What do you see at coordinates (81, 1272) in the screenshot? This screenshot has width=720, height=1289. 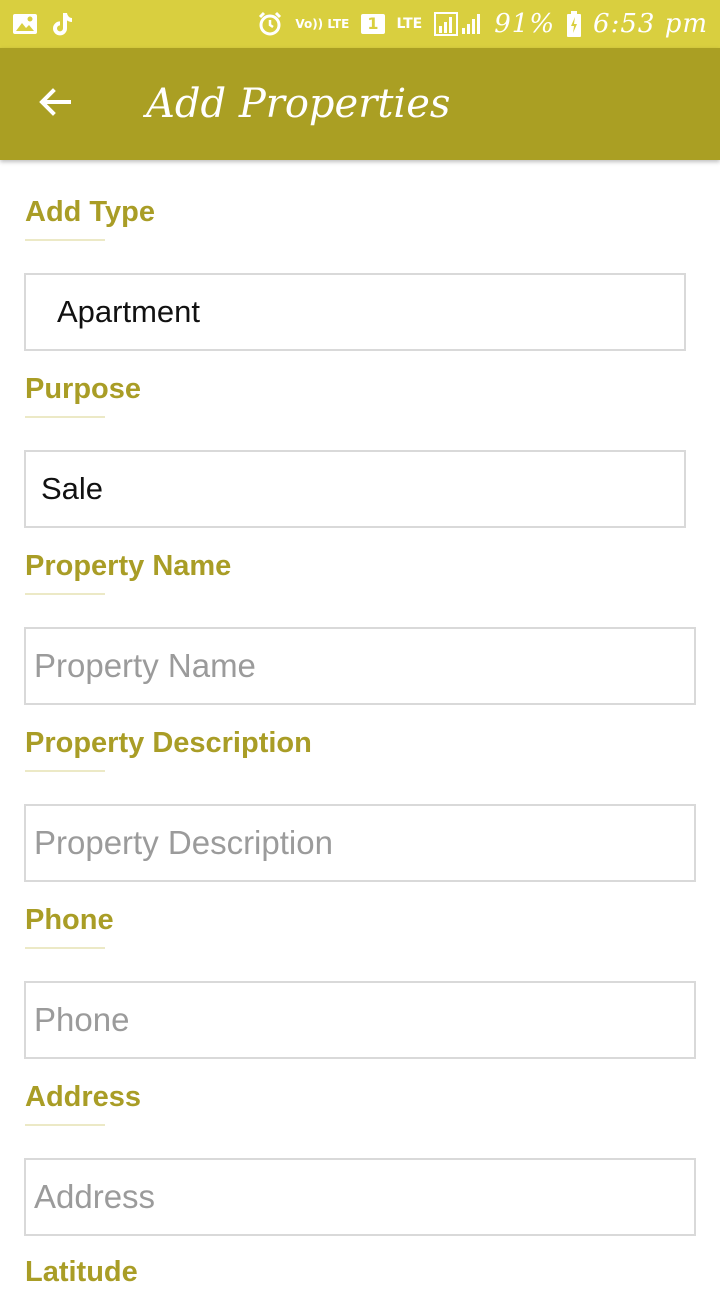 I see `latitude-label: Latitude` at bounding box center [81, 1272].